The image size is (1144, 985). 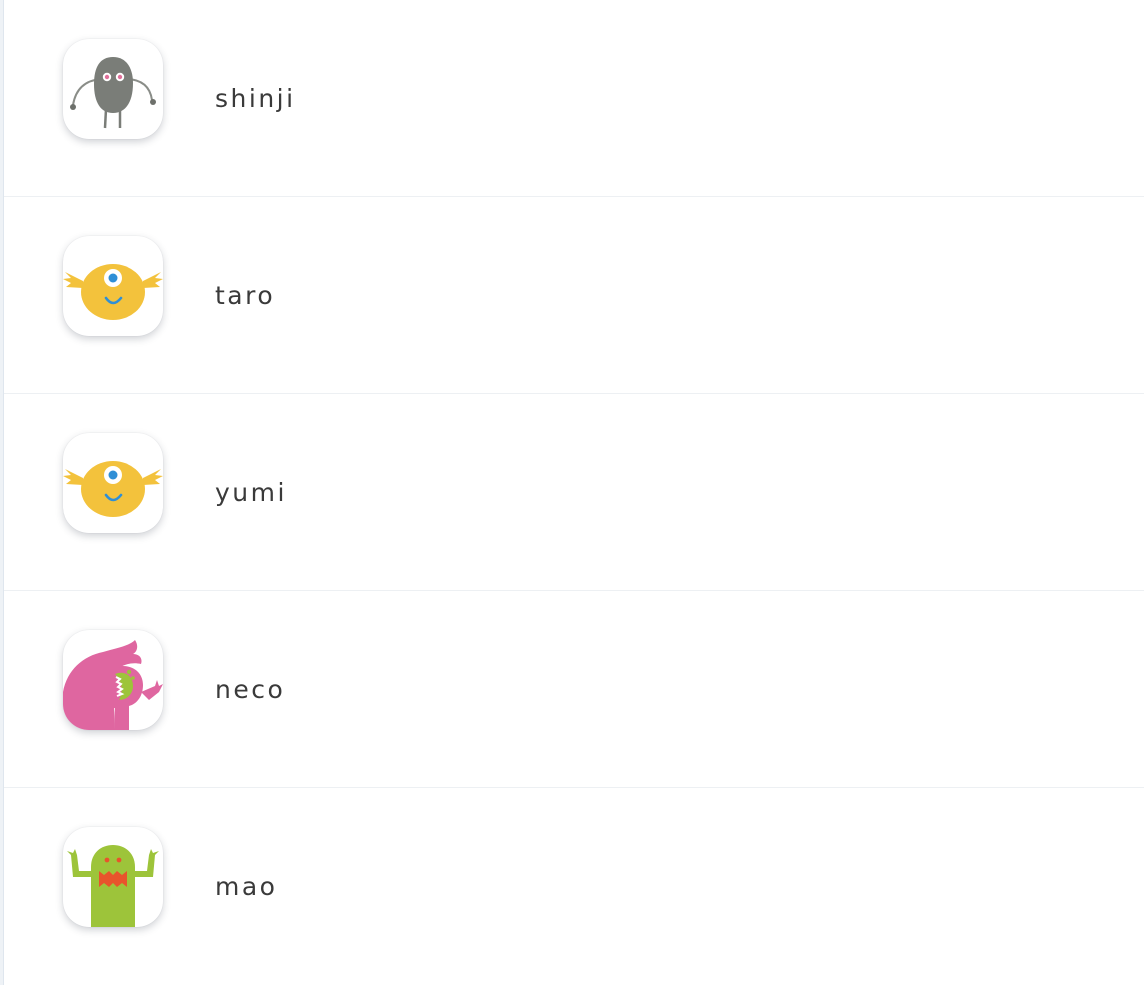 What do you see at coordinates (113, 685) in the screenshot?
I see `pink-monster-icon` at bounding box center [113, 685].